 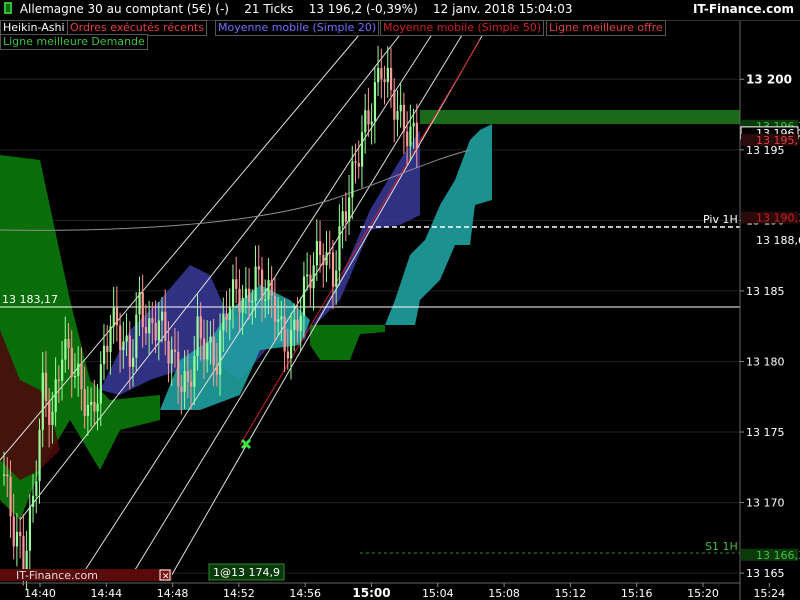 I want to click on brand: IT-Finance.com, so click(x=743, y=9).